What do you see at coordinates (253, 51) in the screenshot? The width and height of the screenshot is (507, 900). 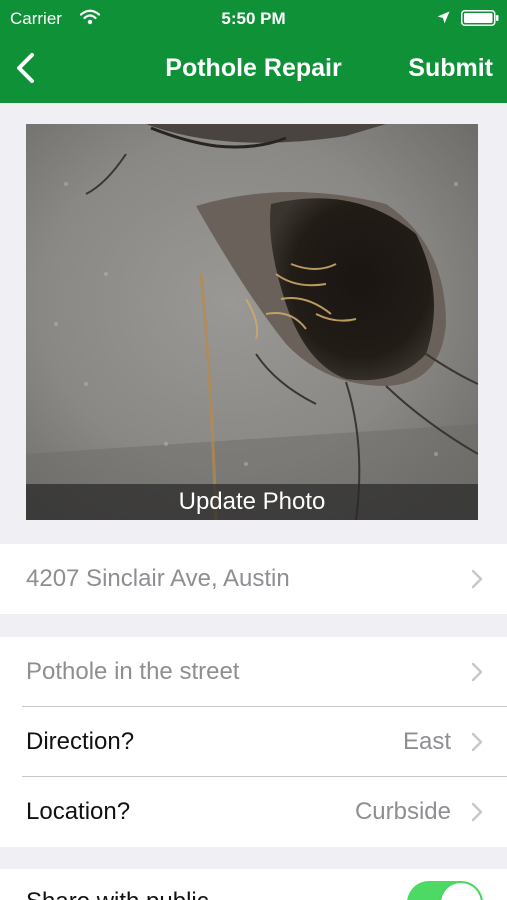 I see `navigation-header: Carrier 5:50 PM Pothole Repair Submit` at bounding box center [253, 51].